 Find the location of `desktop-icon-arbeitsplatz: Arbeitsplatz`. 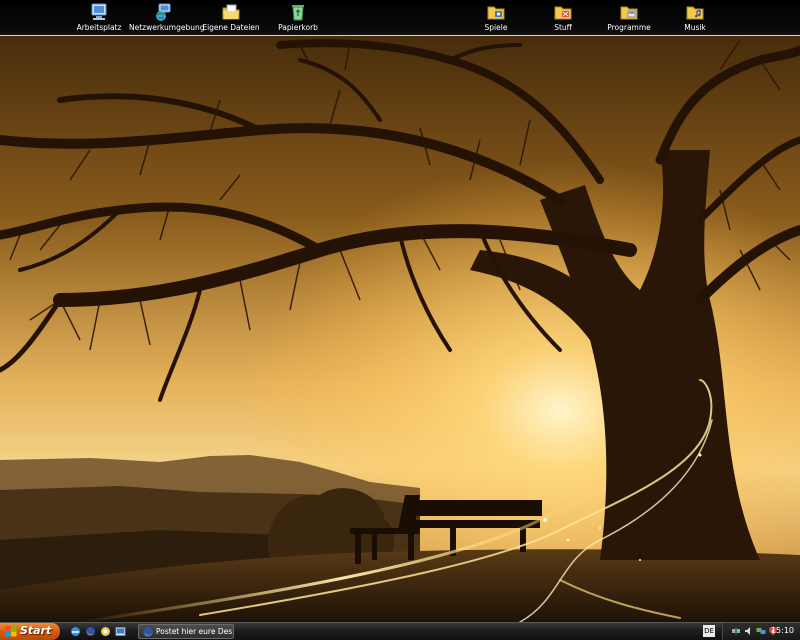

desktop-icon-arbeitsplatz: Arbeitsplatz is located at coordinates (99, 17).